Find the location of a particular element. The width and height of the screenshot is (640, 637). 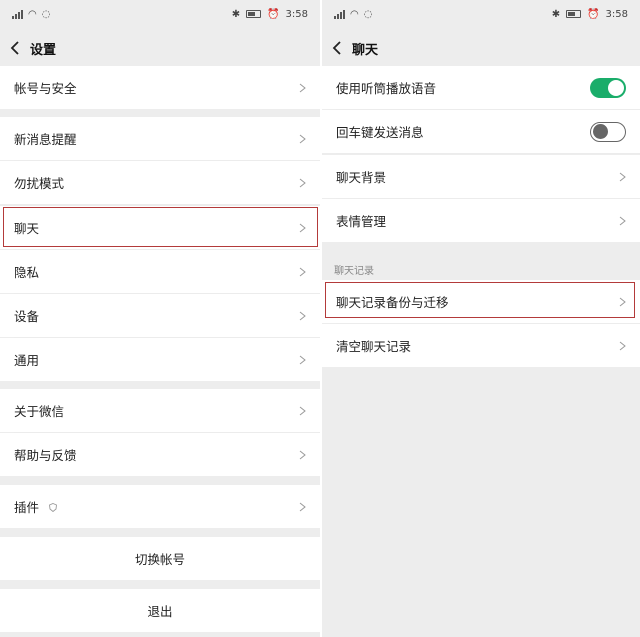

logout-label: 退出 is located at coordinates (160, 611).